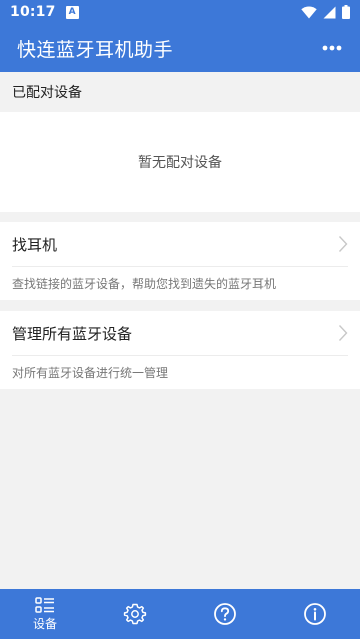 This screenshot has height=639, width=360. What do you see at coordinates (44, 623) in the screenshot?
I see `nav-devices-label: 设备` at bounding box center [44, 623].